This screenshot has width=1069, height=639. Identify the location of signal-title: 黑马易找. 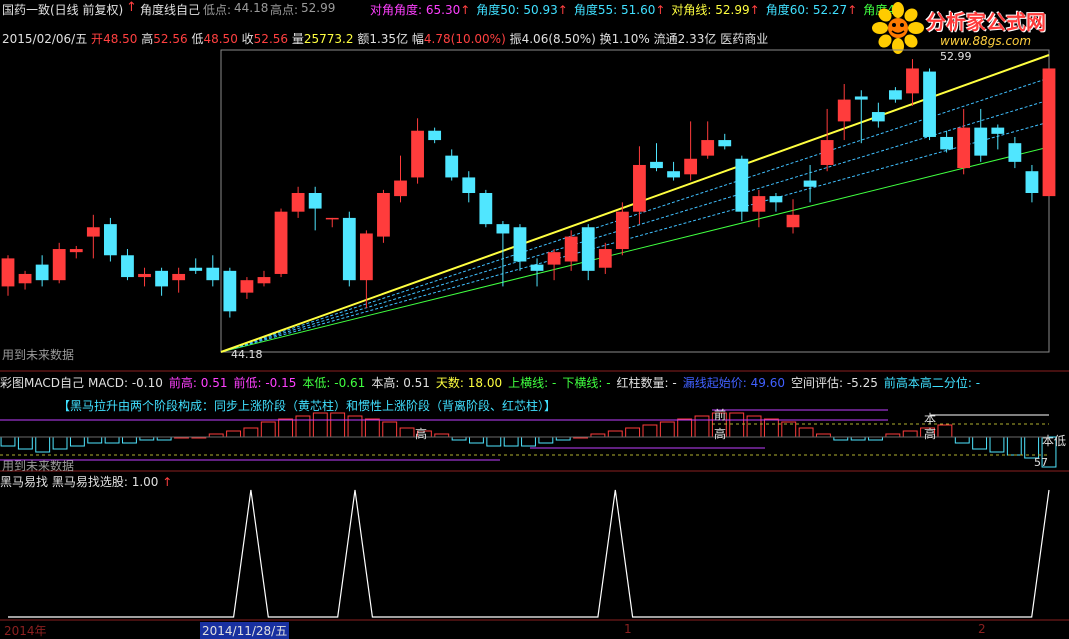
(24, 482).